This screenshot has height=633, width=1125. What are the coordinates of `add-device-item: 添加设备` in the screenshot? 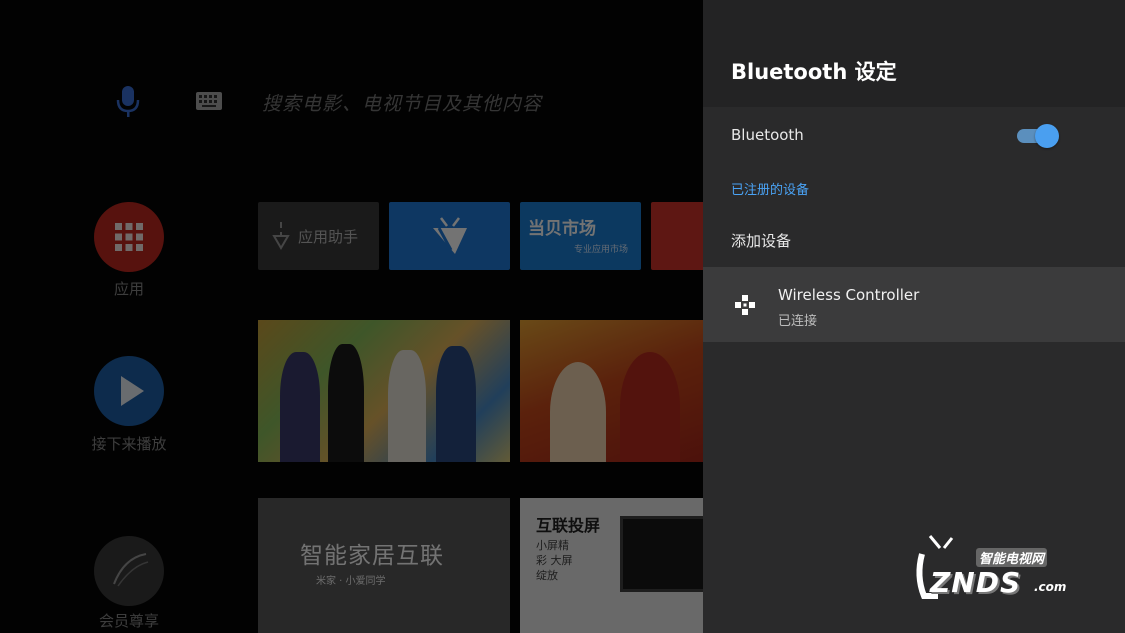 It's located at (761, 240).